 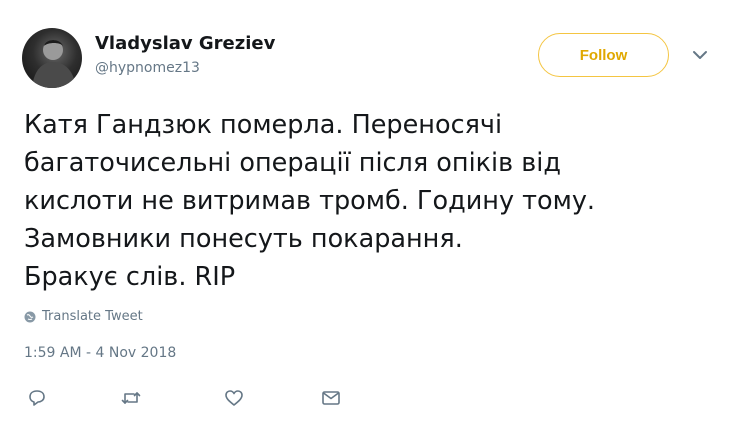 I want to click on like-button, so click(x=234, y=398).